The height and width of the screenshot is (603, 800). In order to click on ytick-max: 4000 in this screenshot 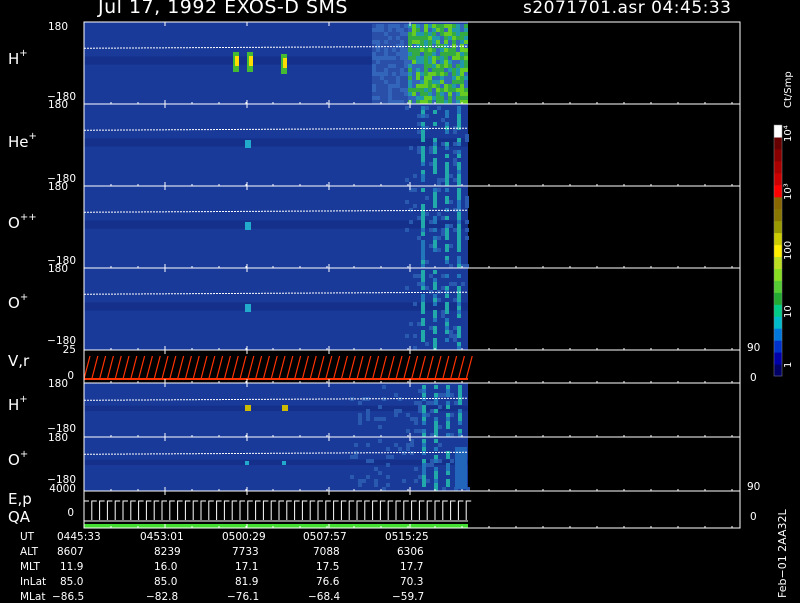, I will do `click(62, 489)`.